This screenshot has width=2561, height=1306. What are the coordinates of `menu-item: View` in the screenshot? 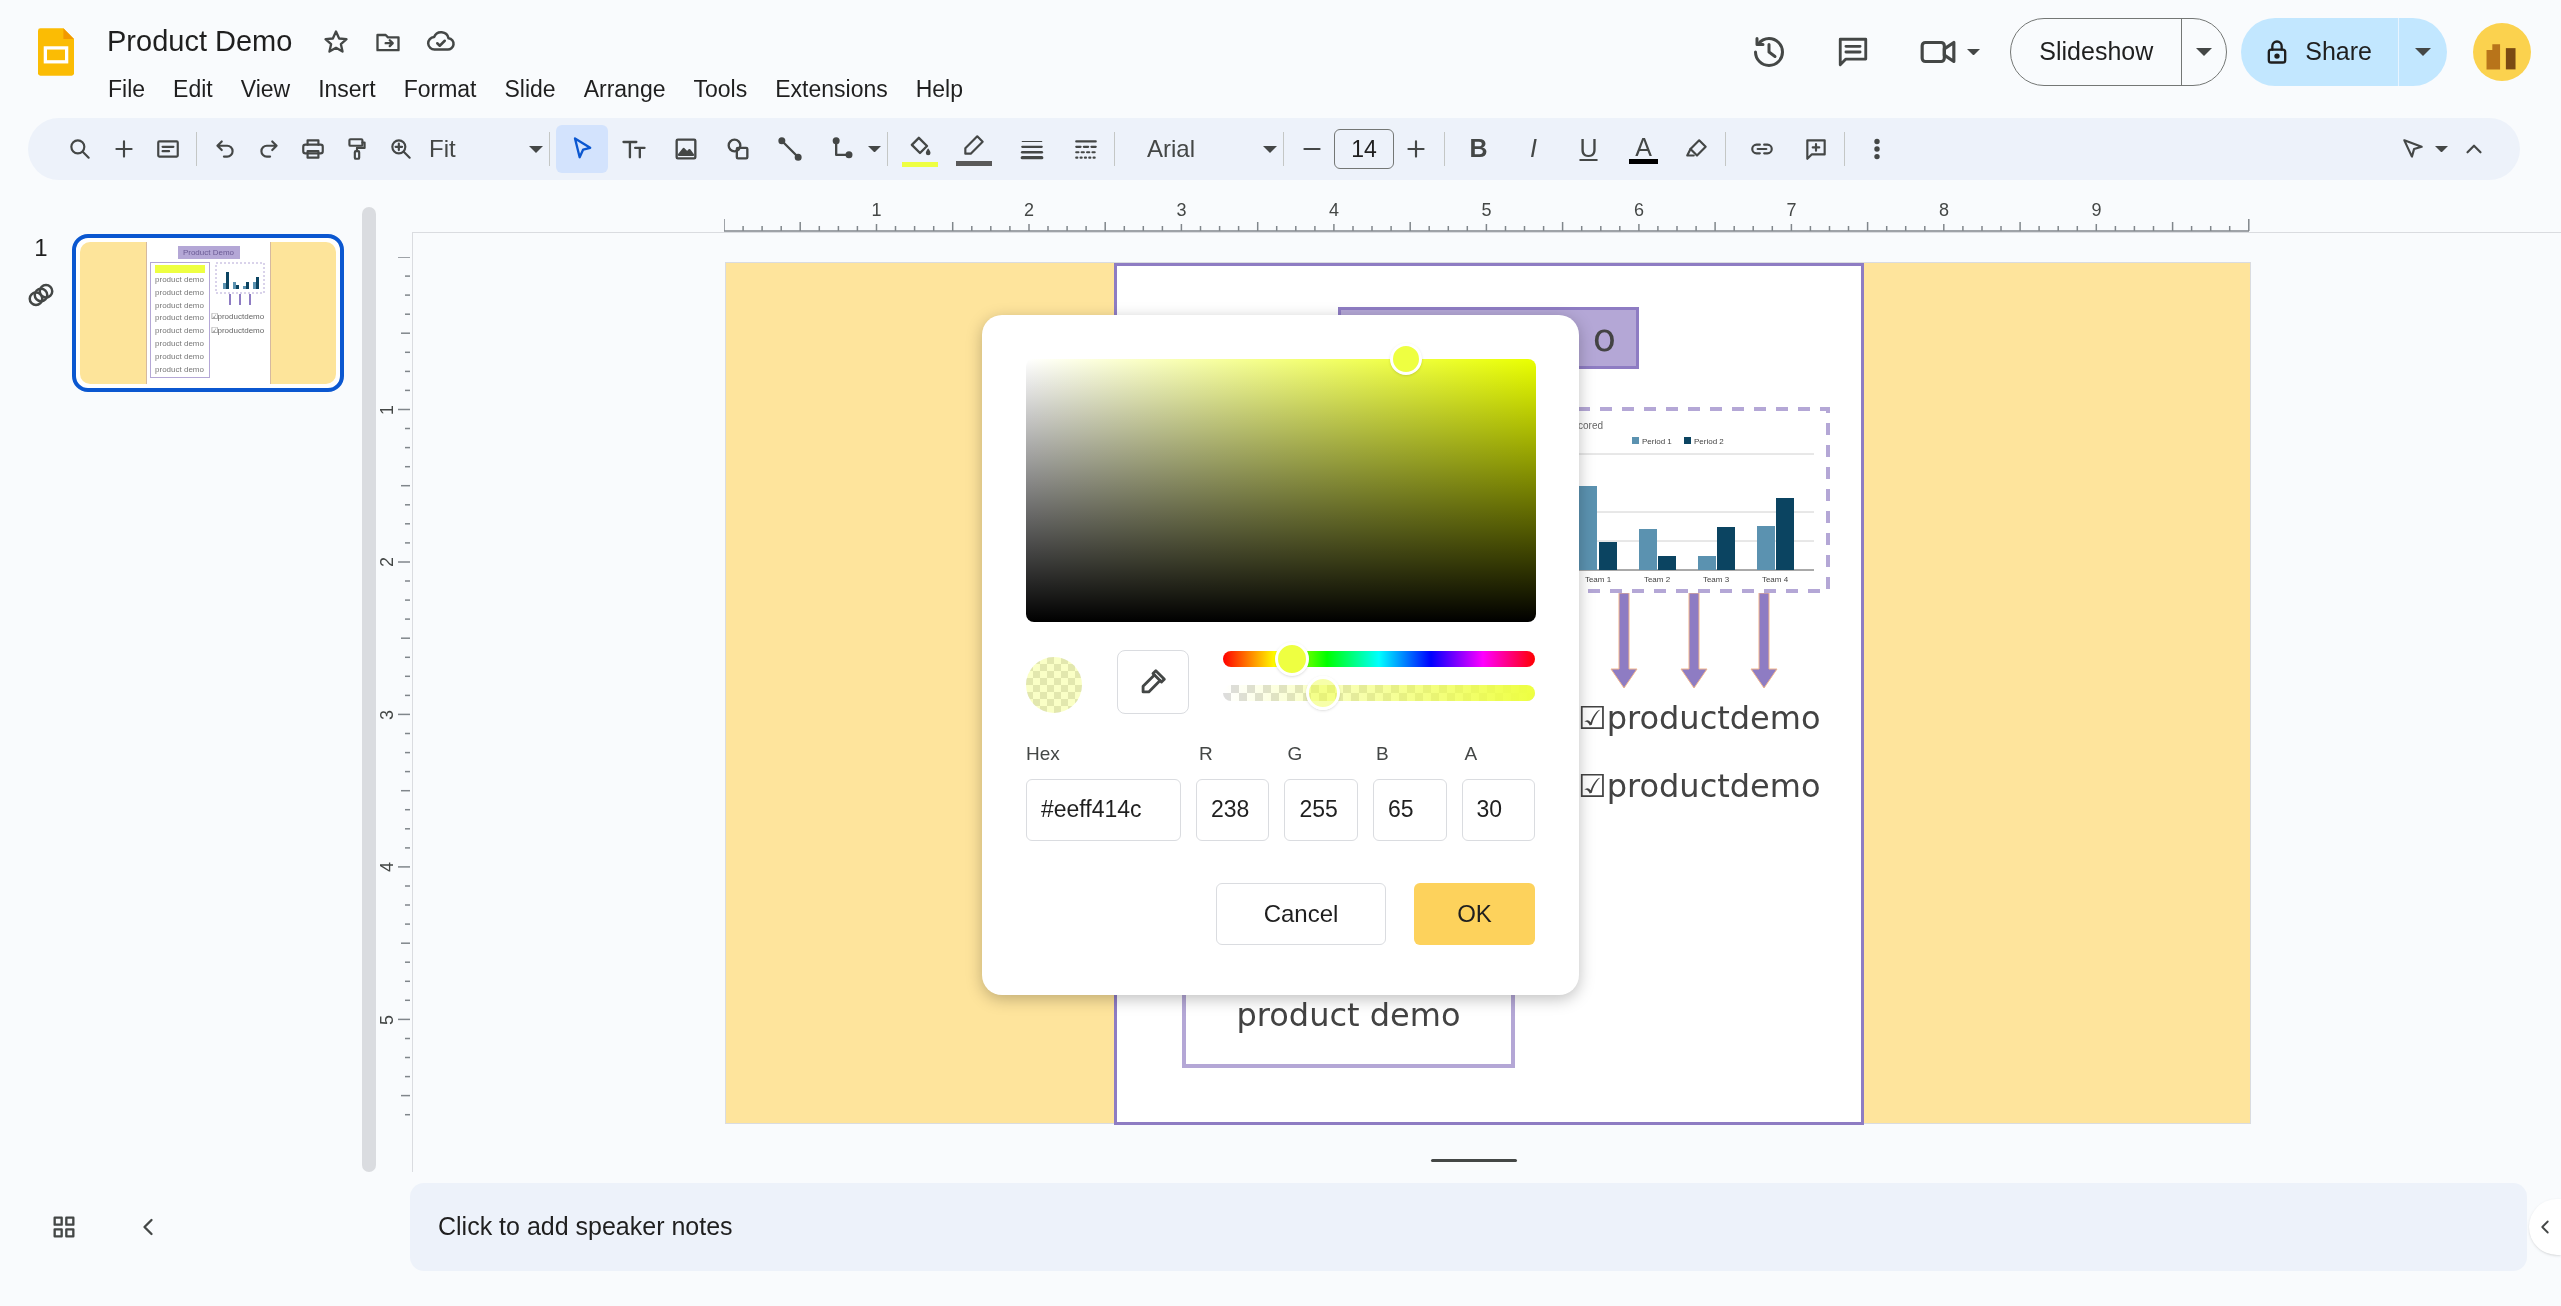 It's located at (265, 88).